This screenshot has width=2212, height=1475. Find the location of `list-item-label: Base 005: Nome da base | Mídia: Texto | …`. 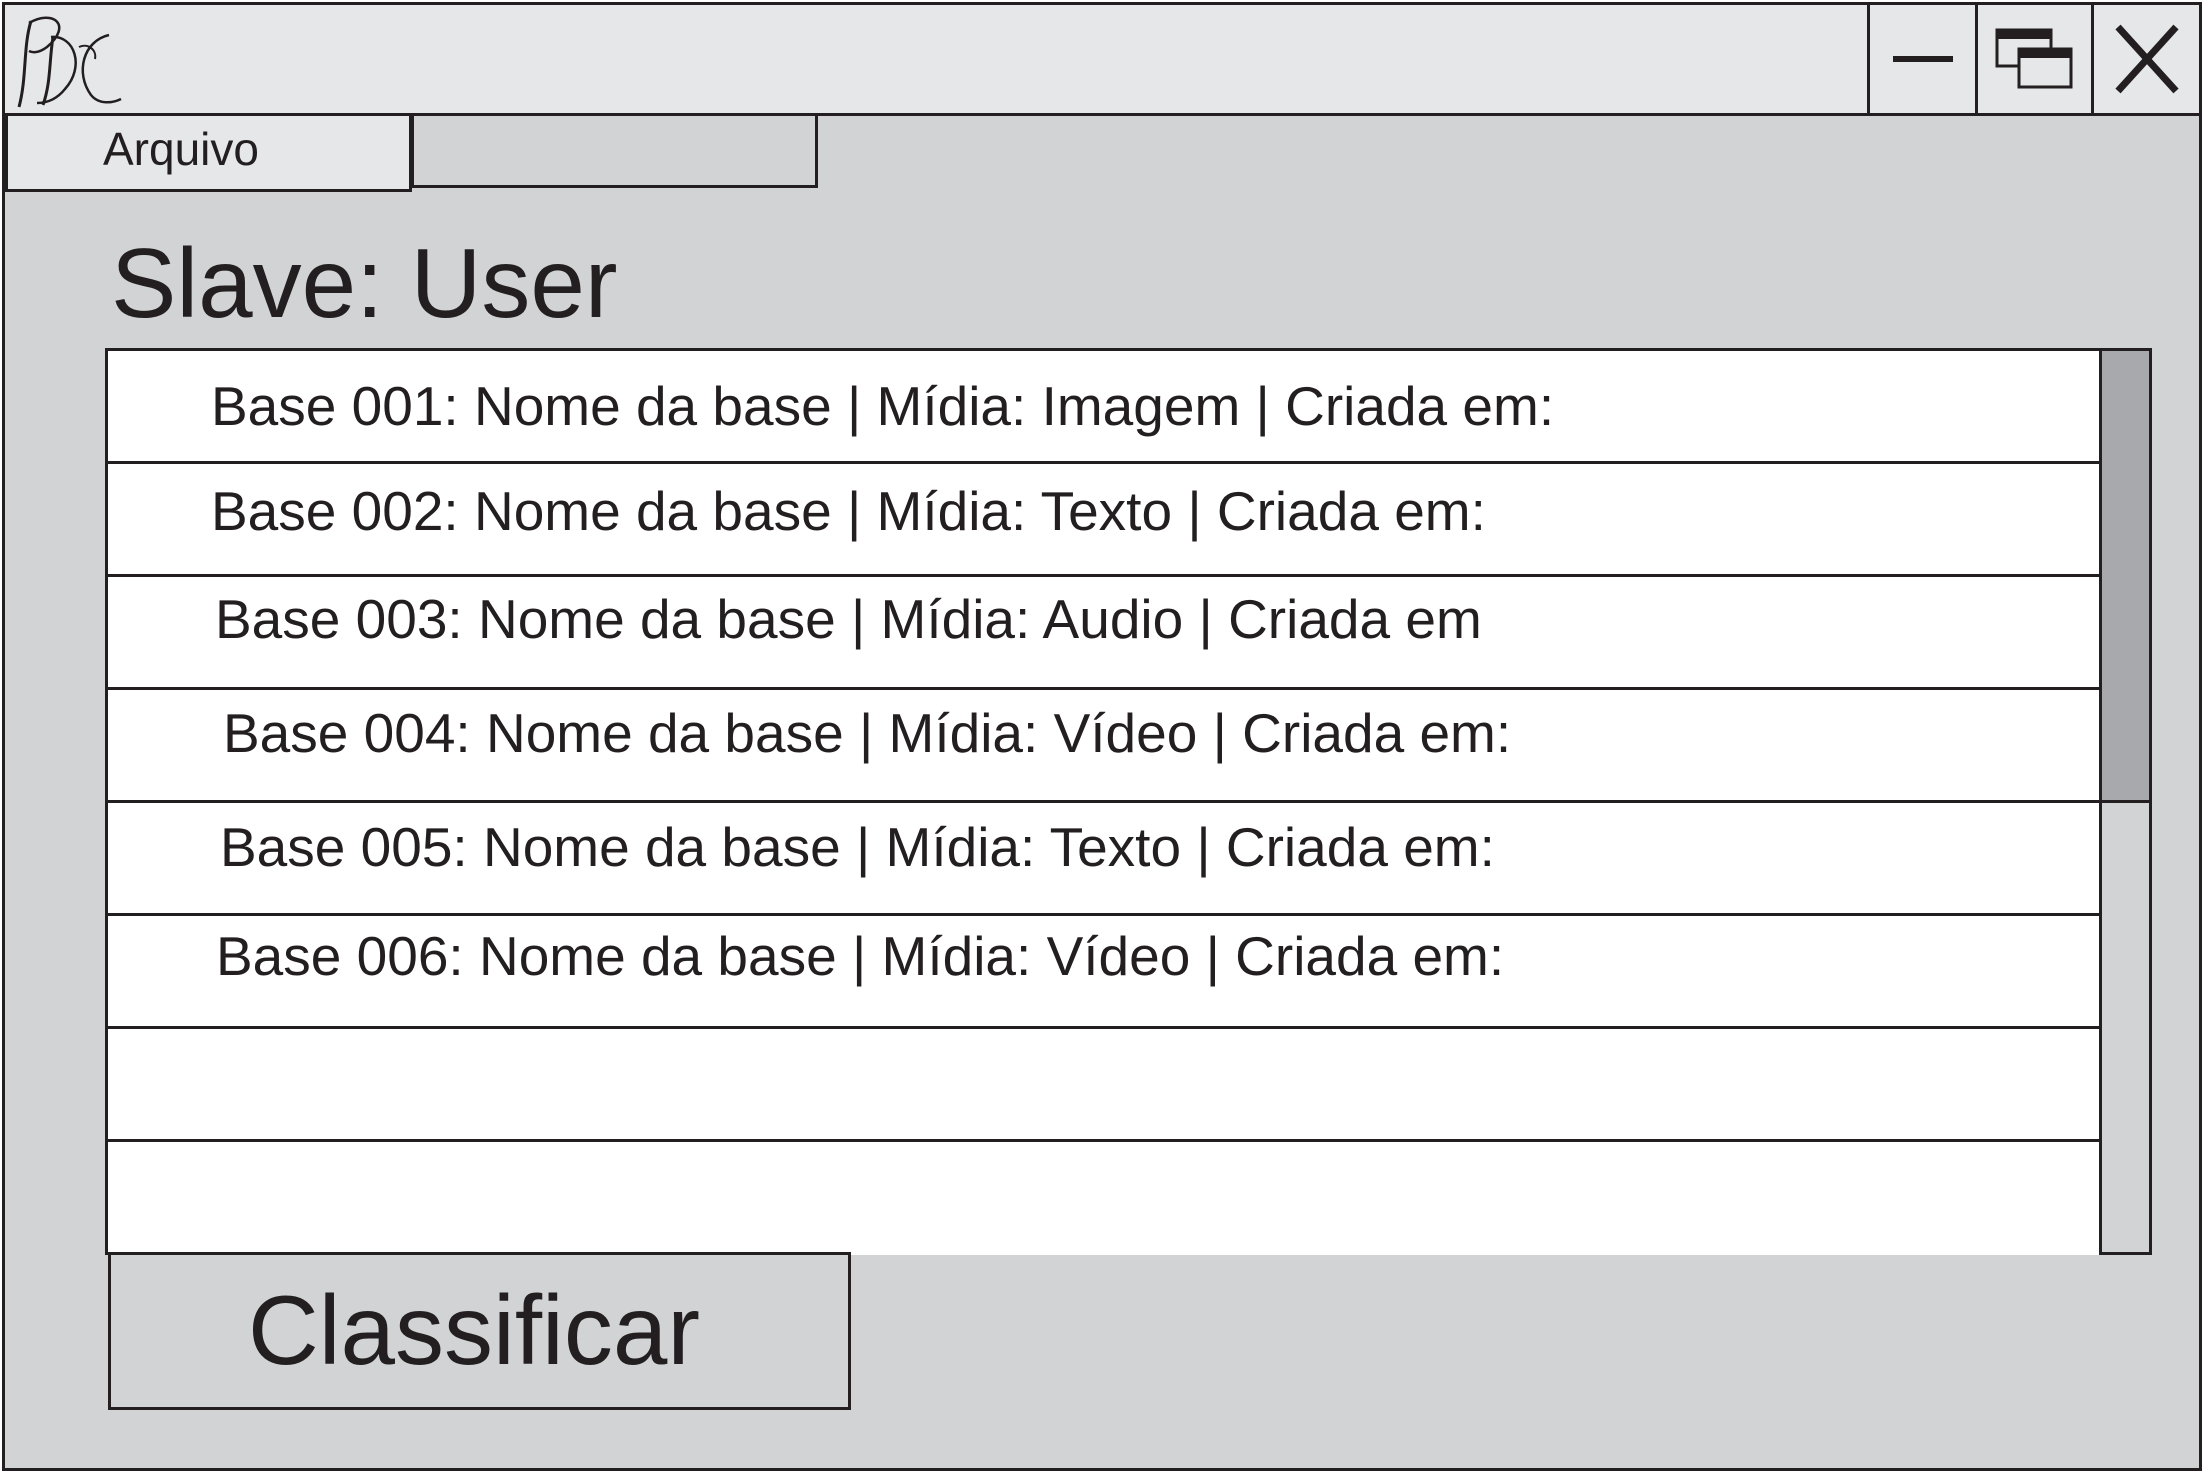

list-item-label: Base 005: Nome da base | Mídia: Texto | … is located at coordinates (857, 847).